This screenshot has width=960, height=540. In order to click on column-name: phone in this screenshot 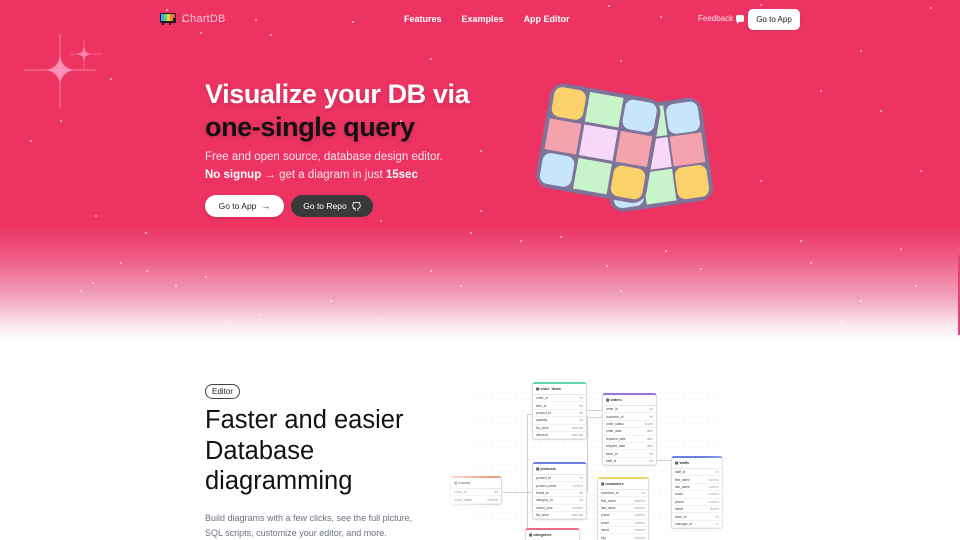, I will do `click(679, 501)`.